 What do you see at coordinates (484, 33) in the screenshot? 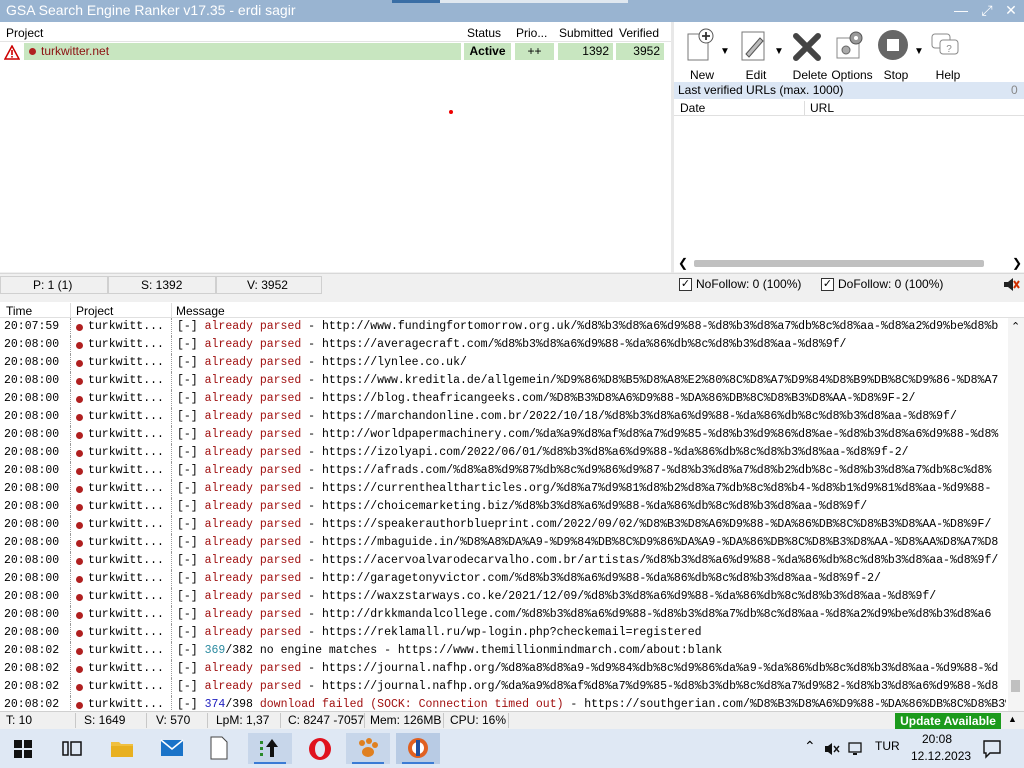
I see `col-status: Status` at bounding box center [484, 33].